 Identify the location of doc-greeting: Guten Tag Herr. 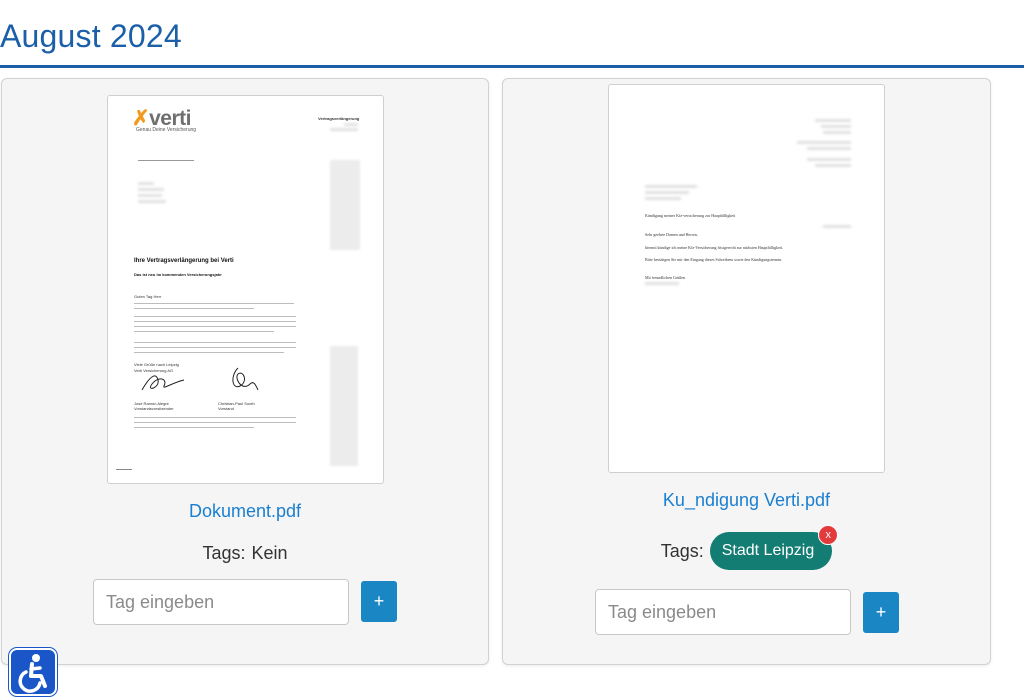
(148, 296).